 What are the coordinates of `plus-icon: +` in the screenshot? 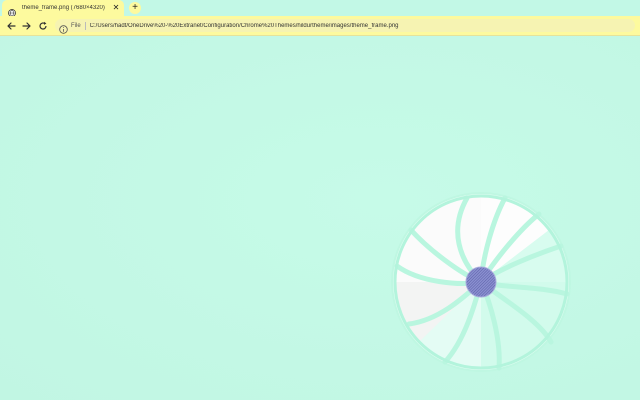 It's located at (135, 7).